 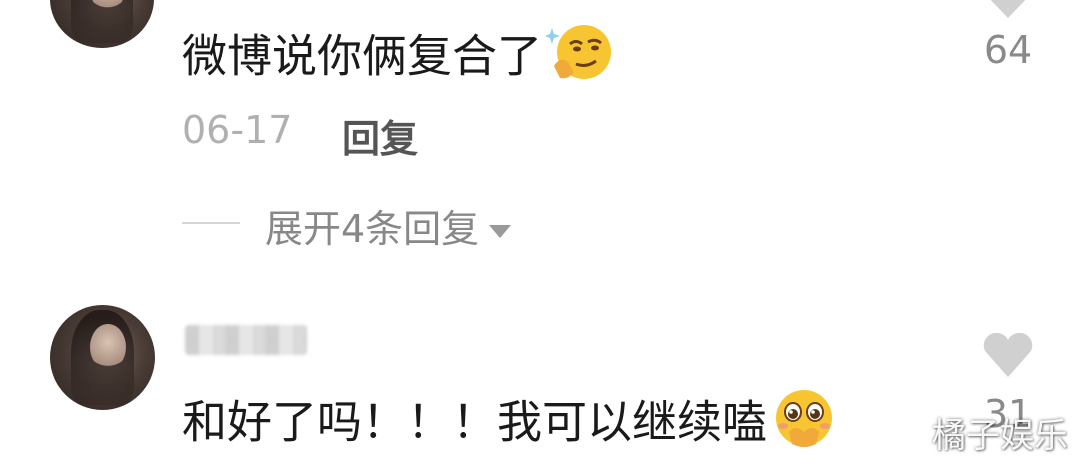 I want to click on avatar-face, so click(x=107, y=347).